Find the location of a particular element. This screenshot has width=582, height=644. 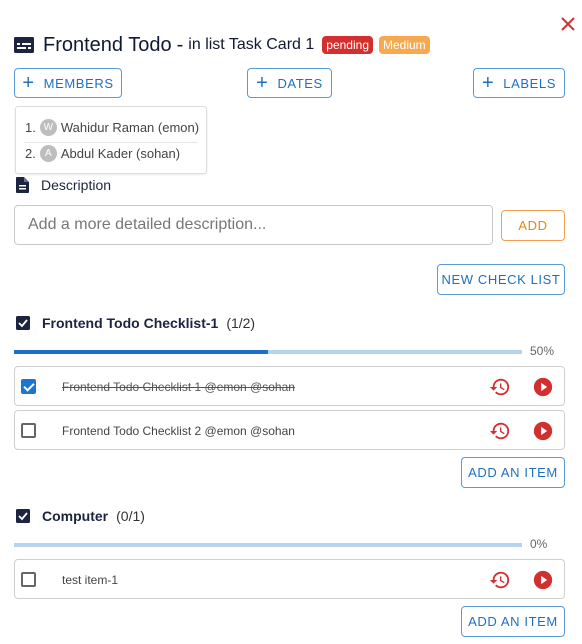

divider is located at coordinates (111, 142).